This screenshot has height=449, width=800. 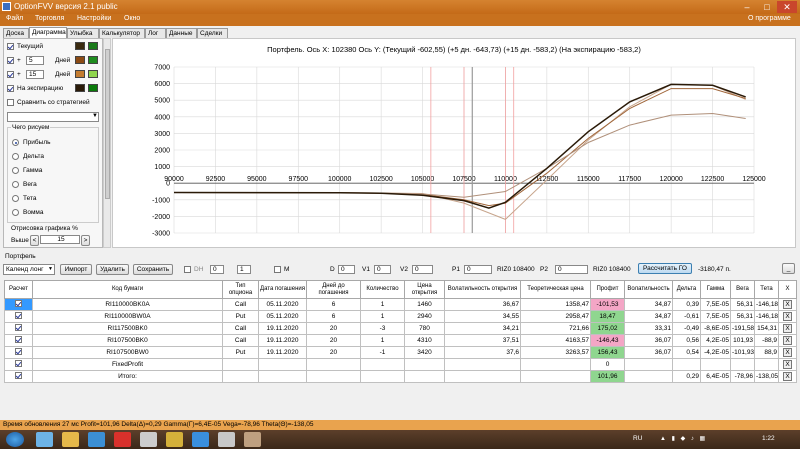 What do you see at coordinates (18, 289) in the screenshot?
I see `col-calc: Расчет` at bounding box center [18, 289].